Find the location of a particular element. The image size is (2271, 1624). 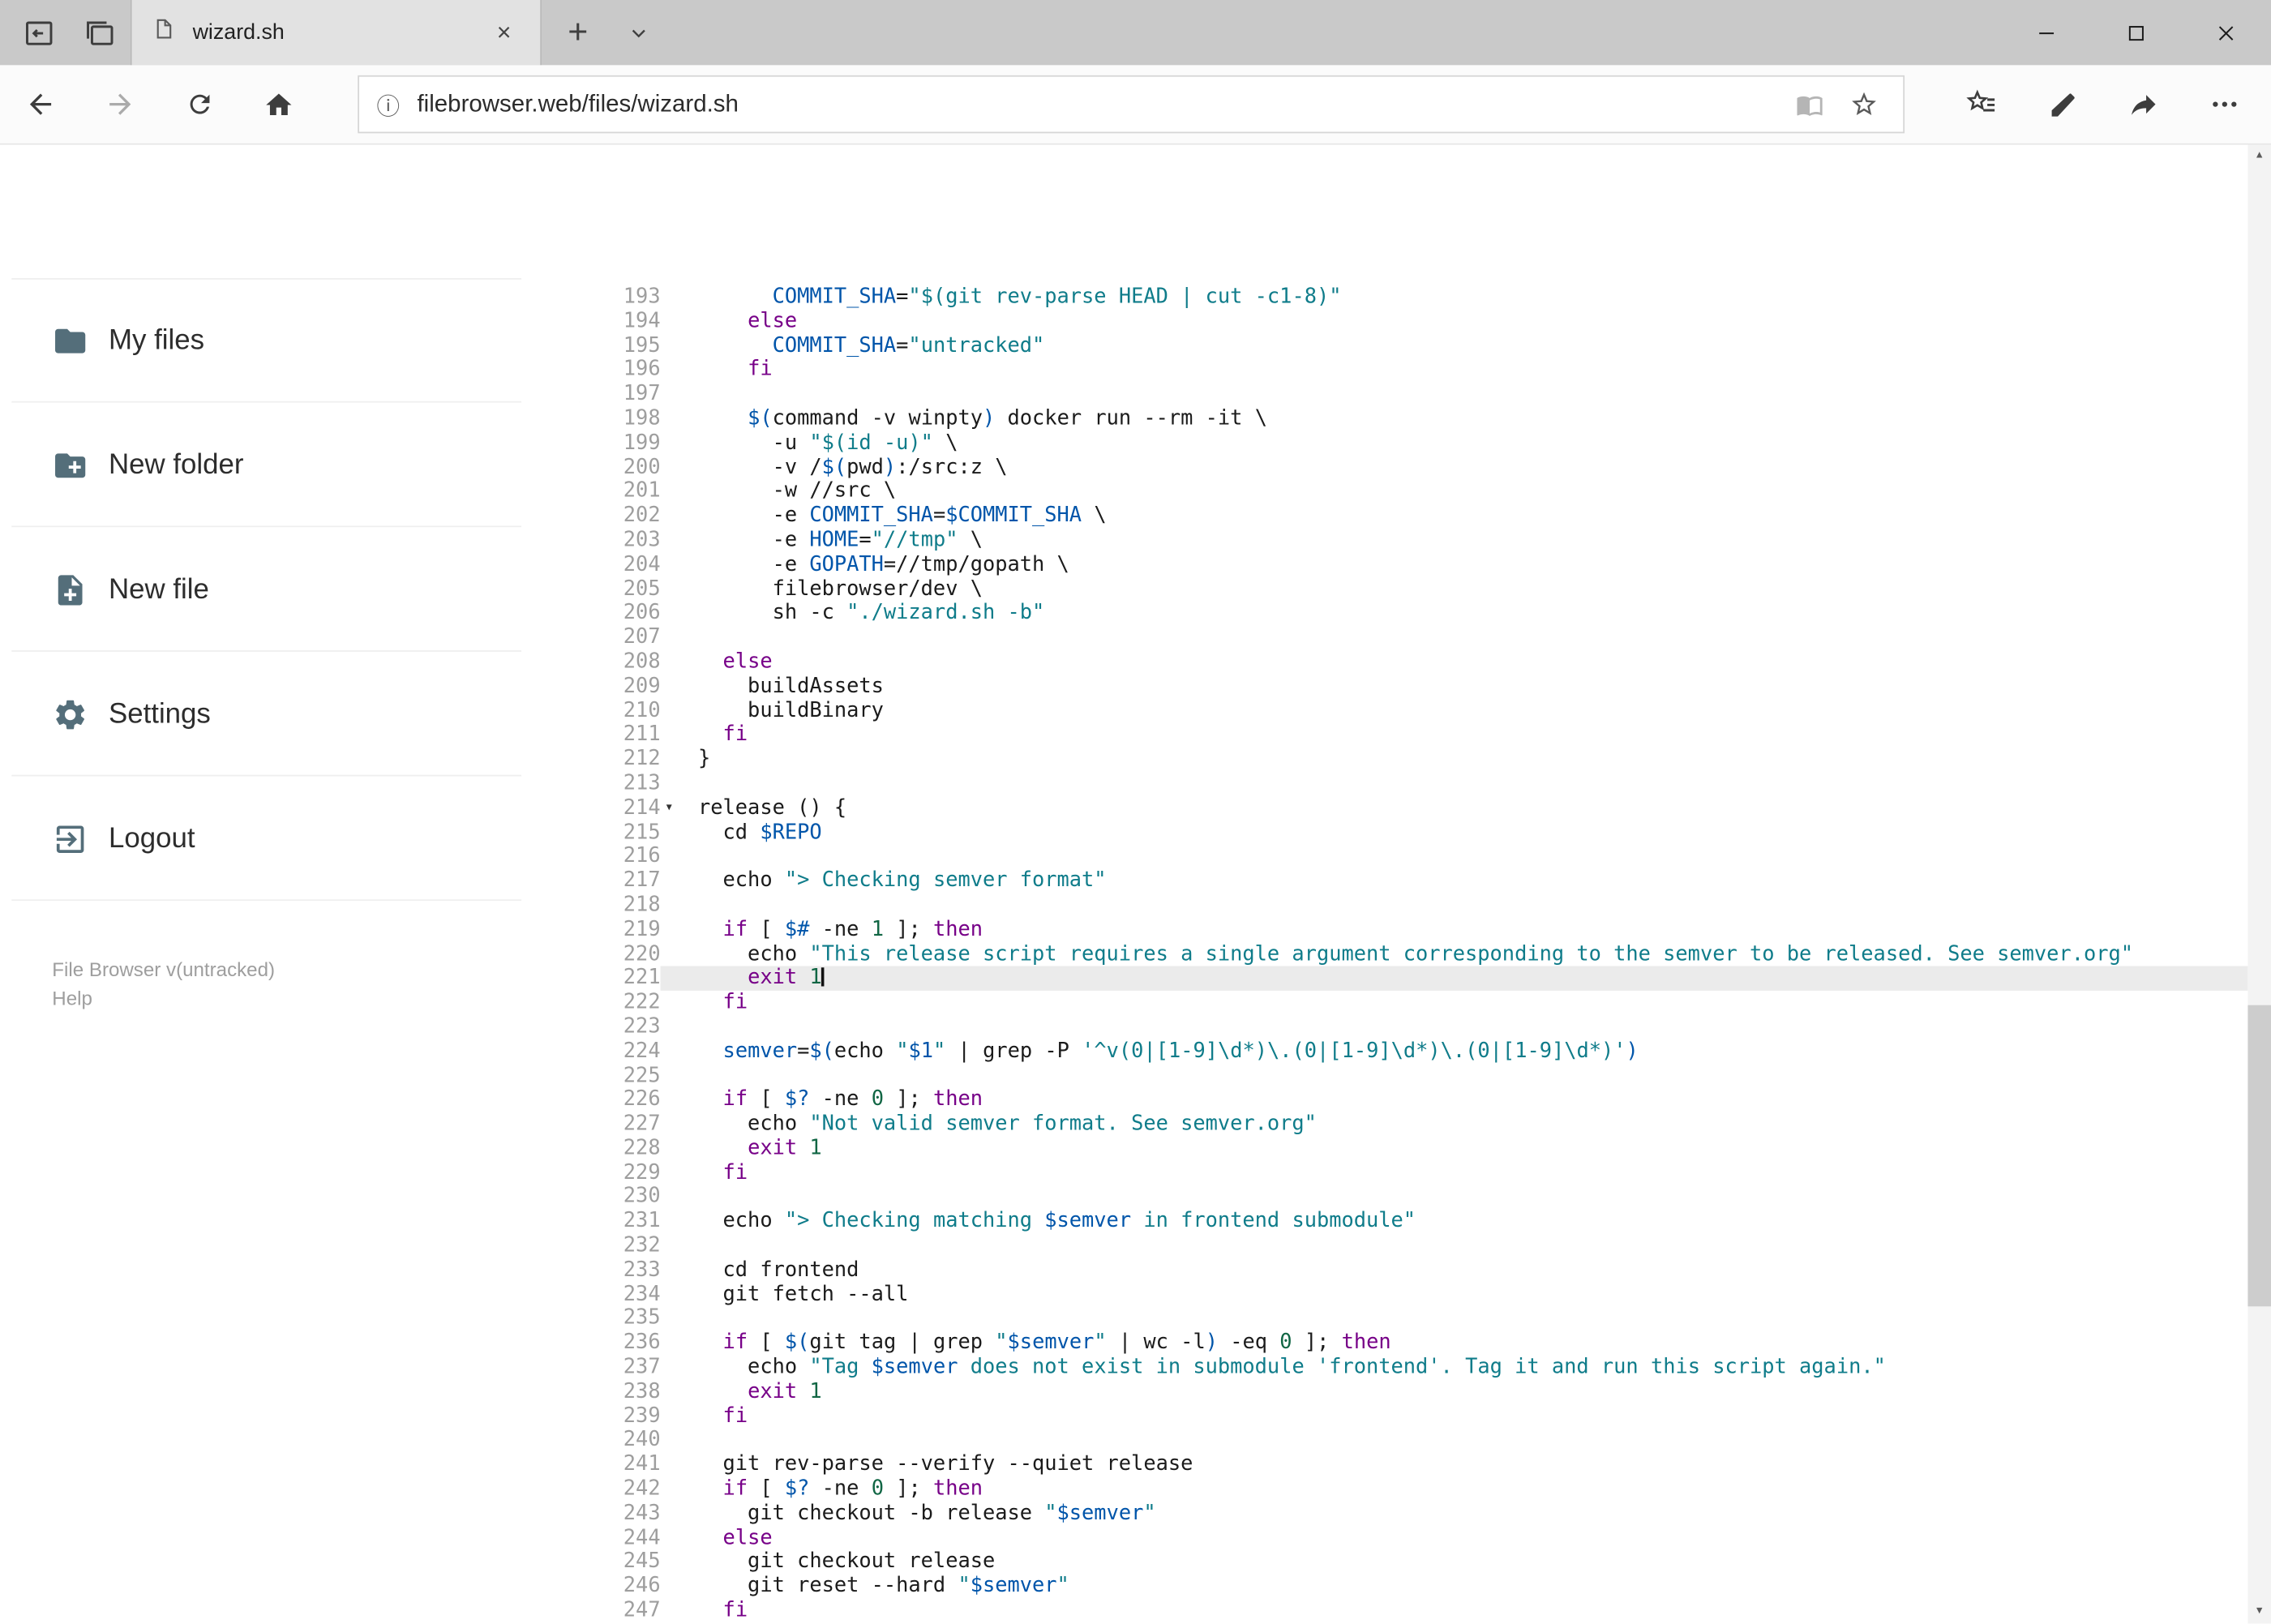

code-text: sh -c "./wizard.sh -b" is located at coordinates (1472, 614).